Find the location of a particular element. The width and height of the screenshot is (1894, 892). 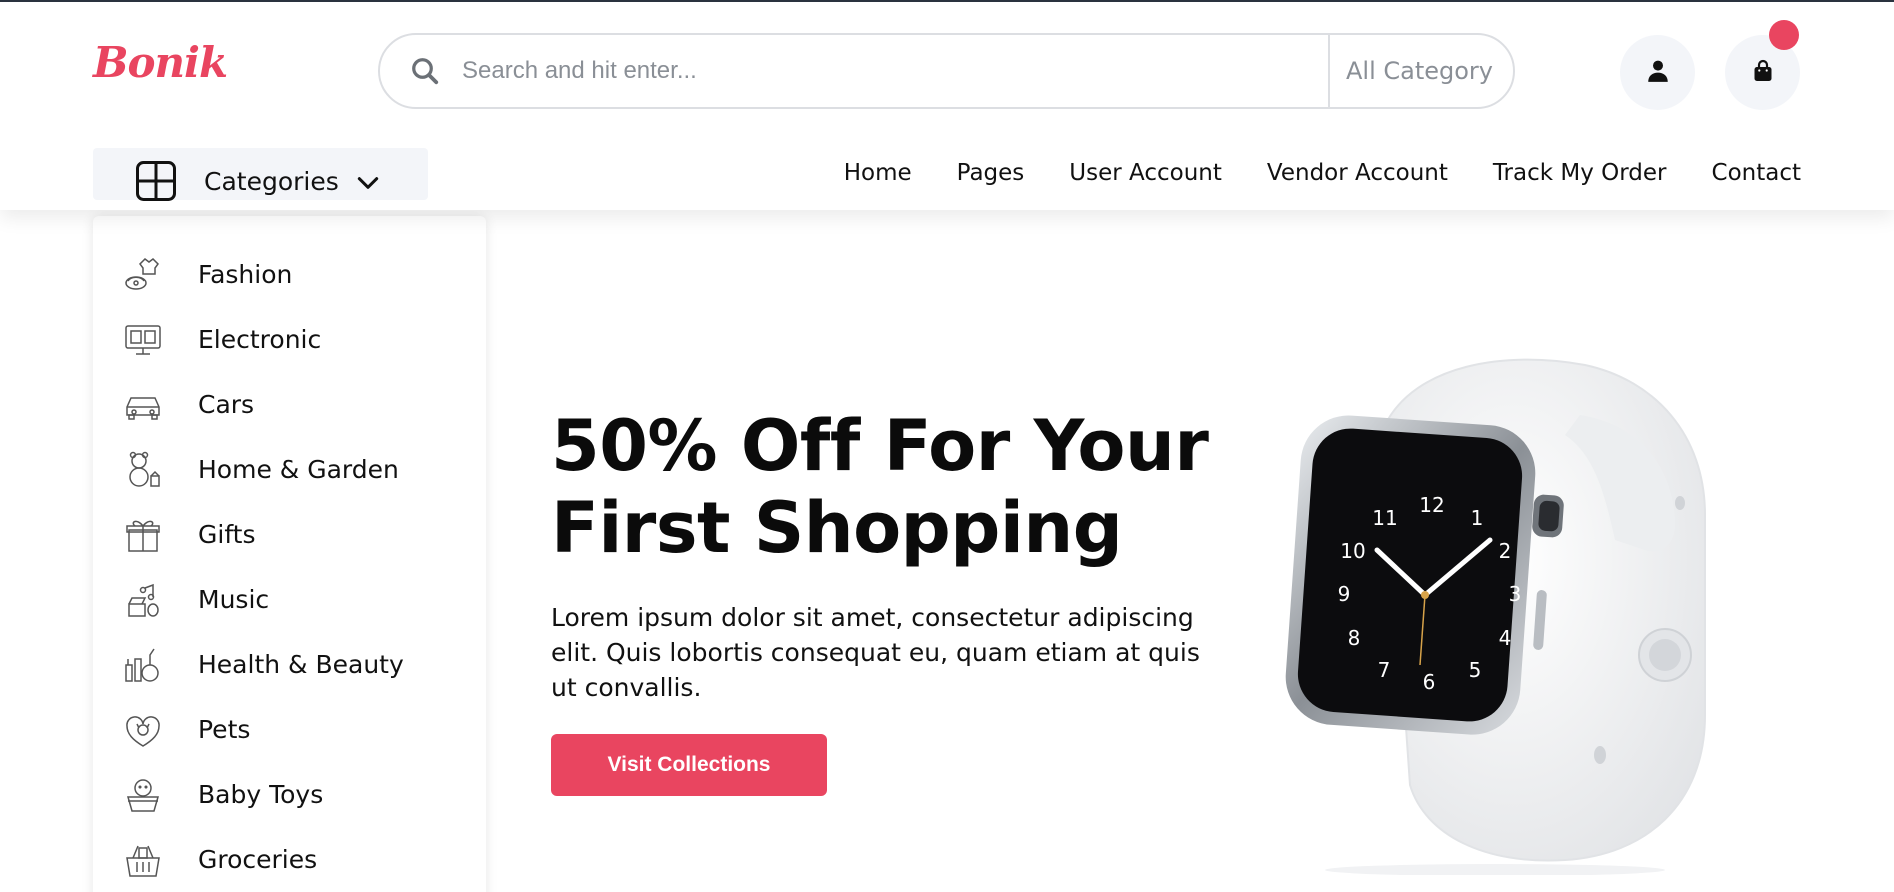

sidebar-item-home-garden: Home & Garden is located at coordinates (289, 469).